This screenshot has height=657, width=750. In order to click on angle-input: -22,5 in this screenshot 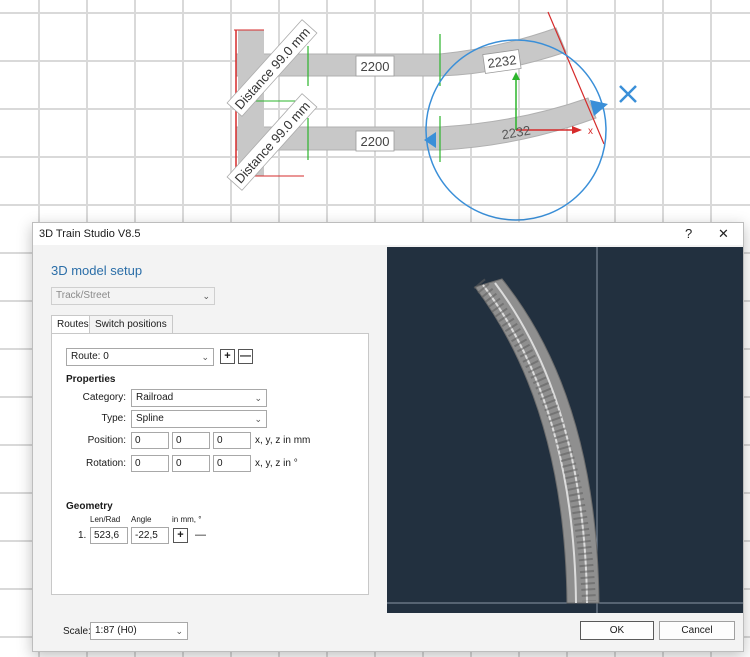, I will do `click(150, 535)`.